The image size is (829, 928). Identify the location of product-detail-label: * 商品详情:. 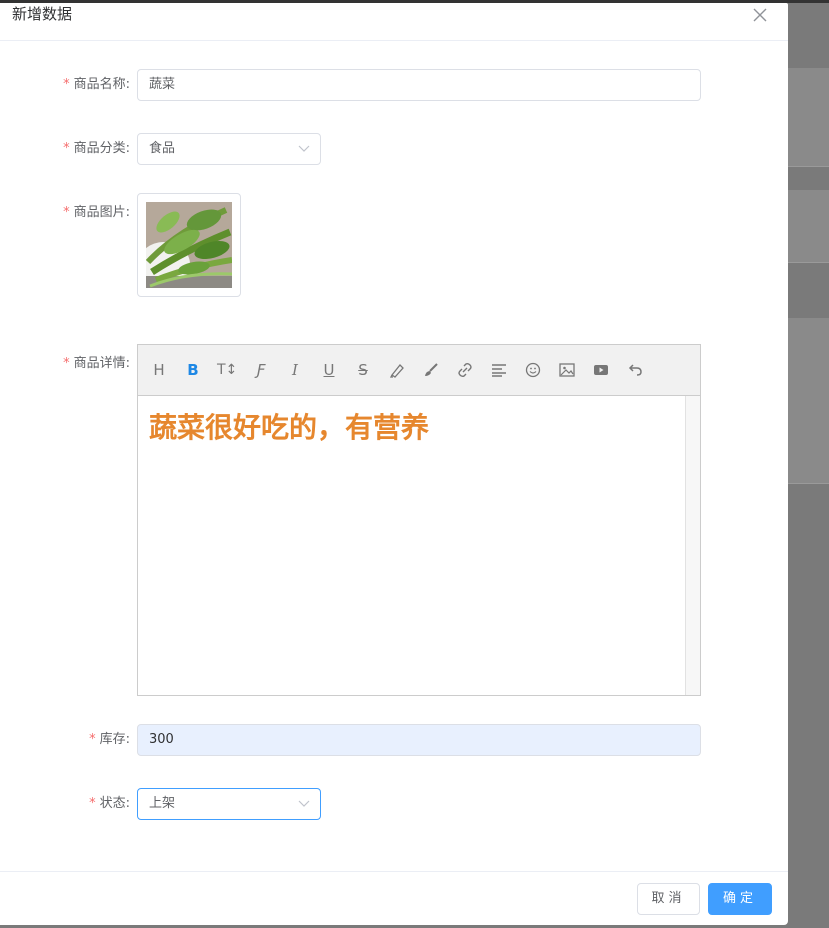
(96, 363).